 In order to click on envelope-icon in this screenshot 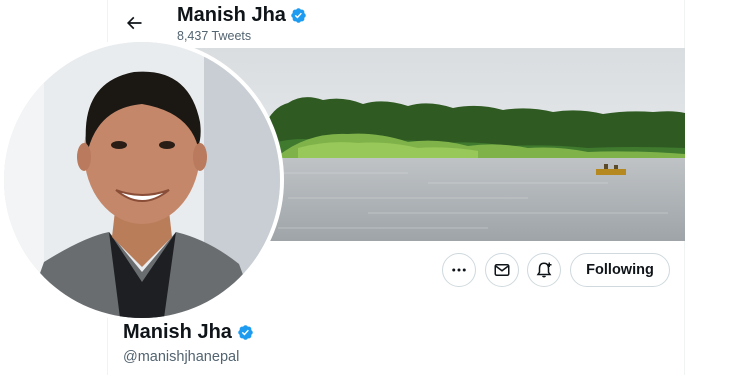, I will do `click(502, 270)`.